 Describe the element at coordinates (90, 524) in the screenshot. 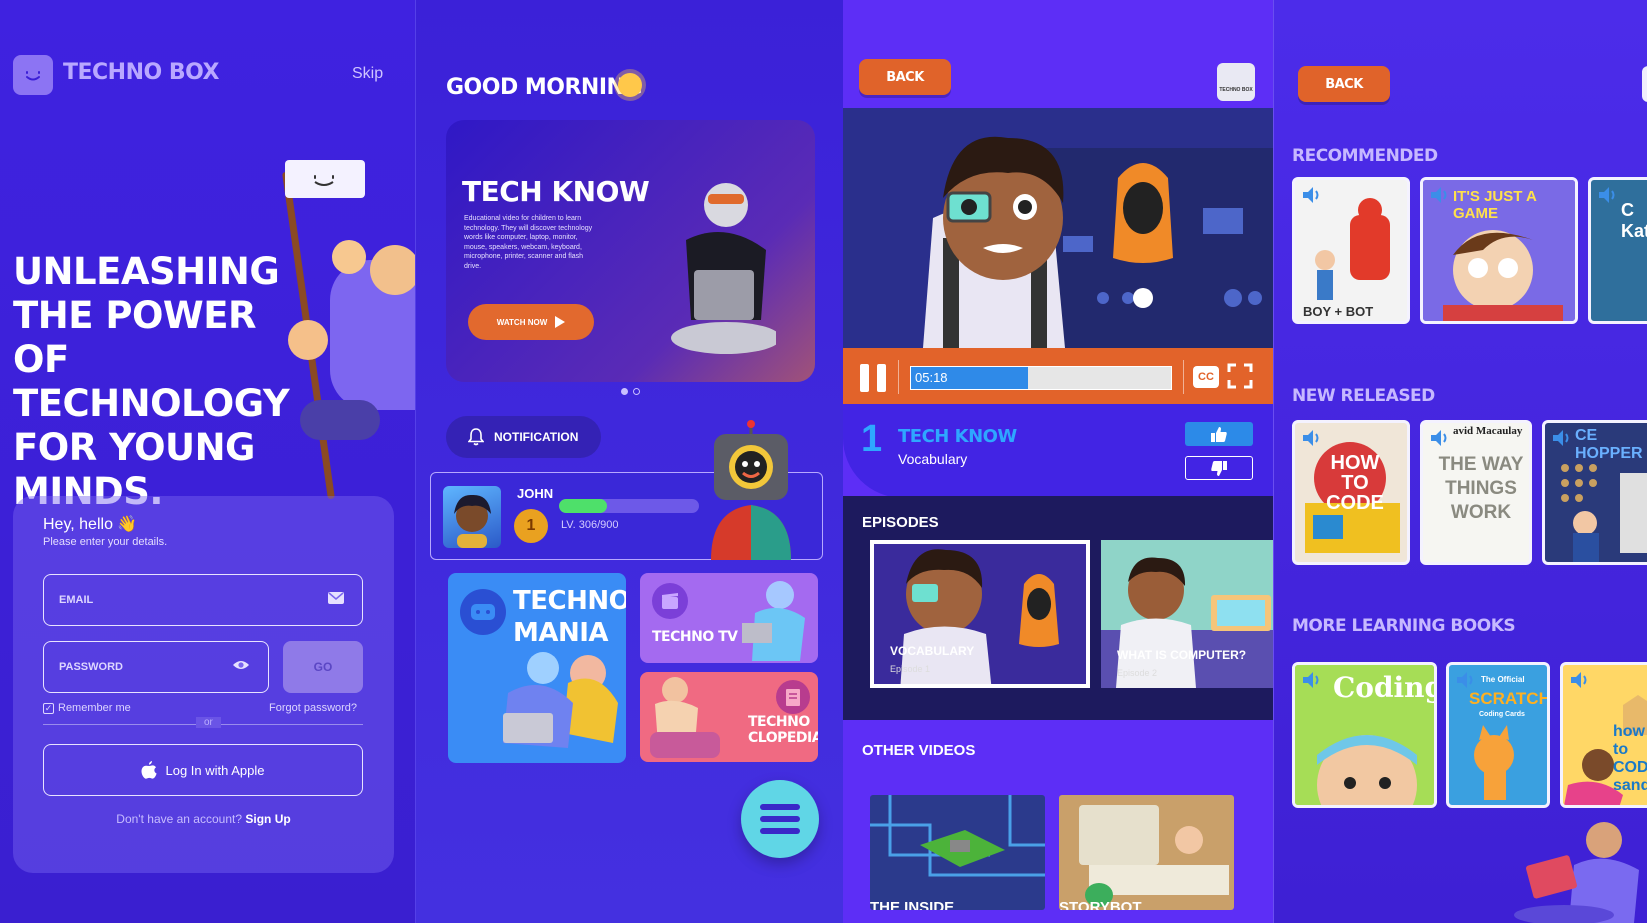

I see `greeting: Hey, hello 👋` at that location.